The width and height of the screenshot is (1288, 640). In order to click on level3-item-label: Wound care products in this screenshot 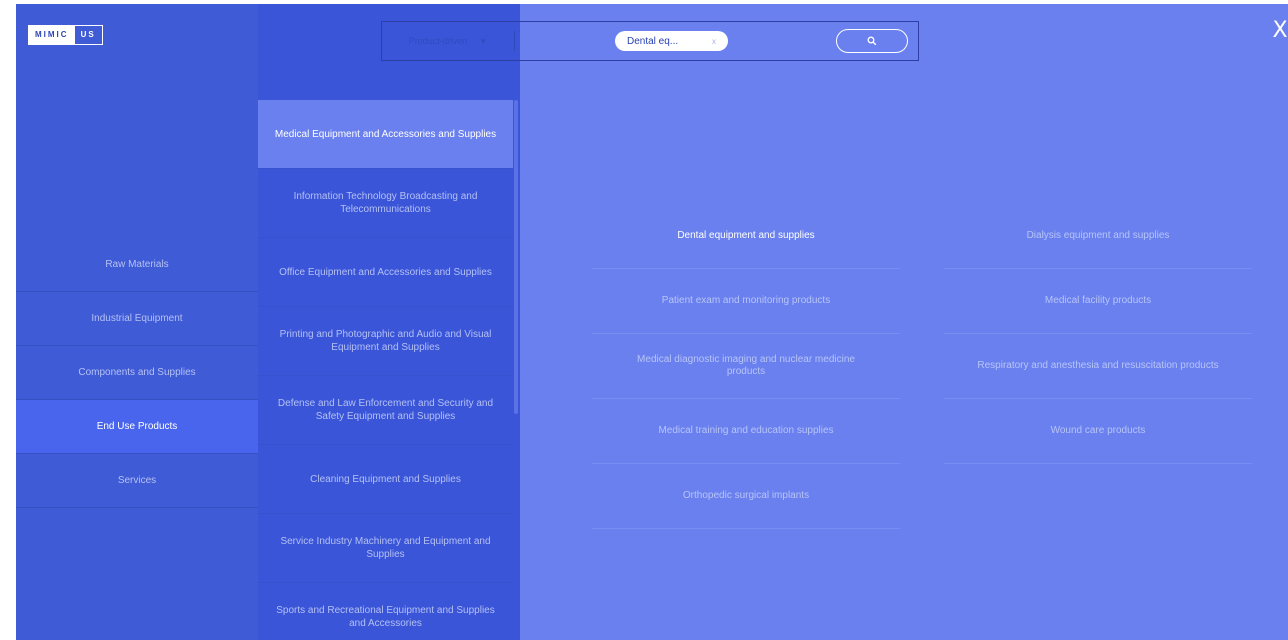, I will do `click(1098, 430)`.